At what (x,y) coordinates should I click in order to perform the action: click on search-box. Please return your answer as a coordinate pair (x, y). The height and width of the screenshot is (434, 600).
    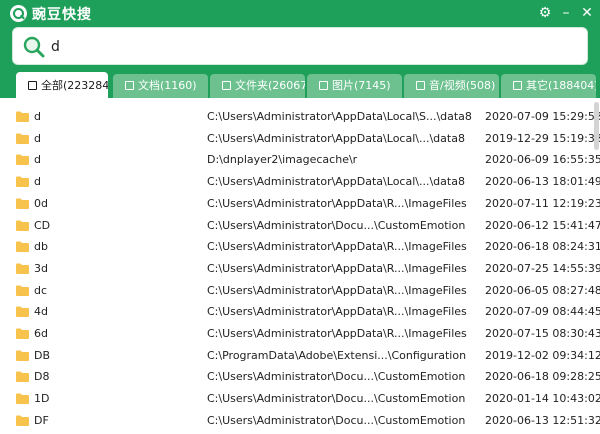
    Looking at the image, I should click on (300, 46).